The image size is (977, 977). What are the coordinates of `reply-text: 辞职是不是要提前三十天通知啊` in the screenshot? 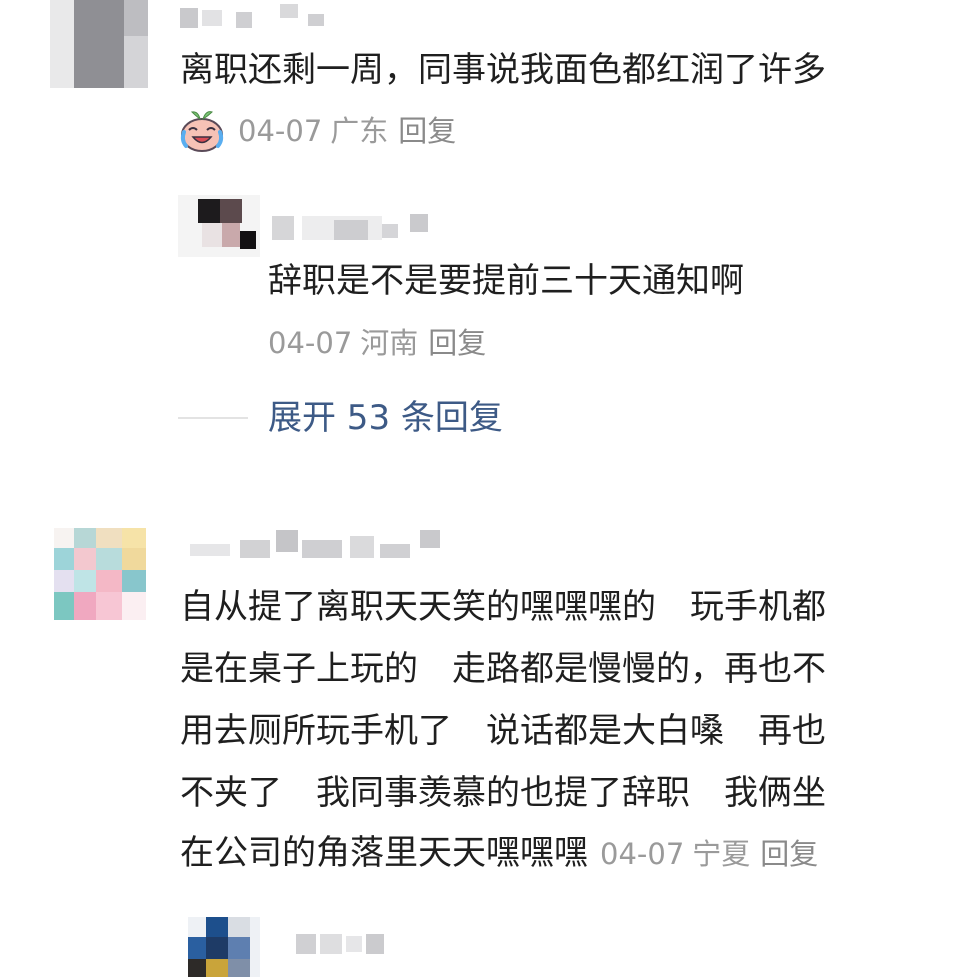 It's located at (506, 281).